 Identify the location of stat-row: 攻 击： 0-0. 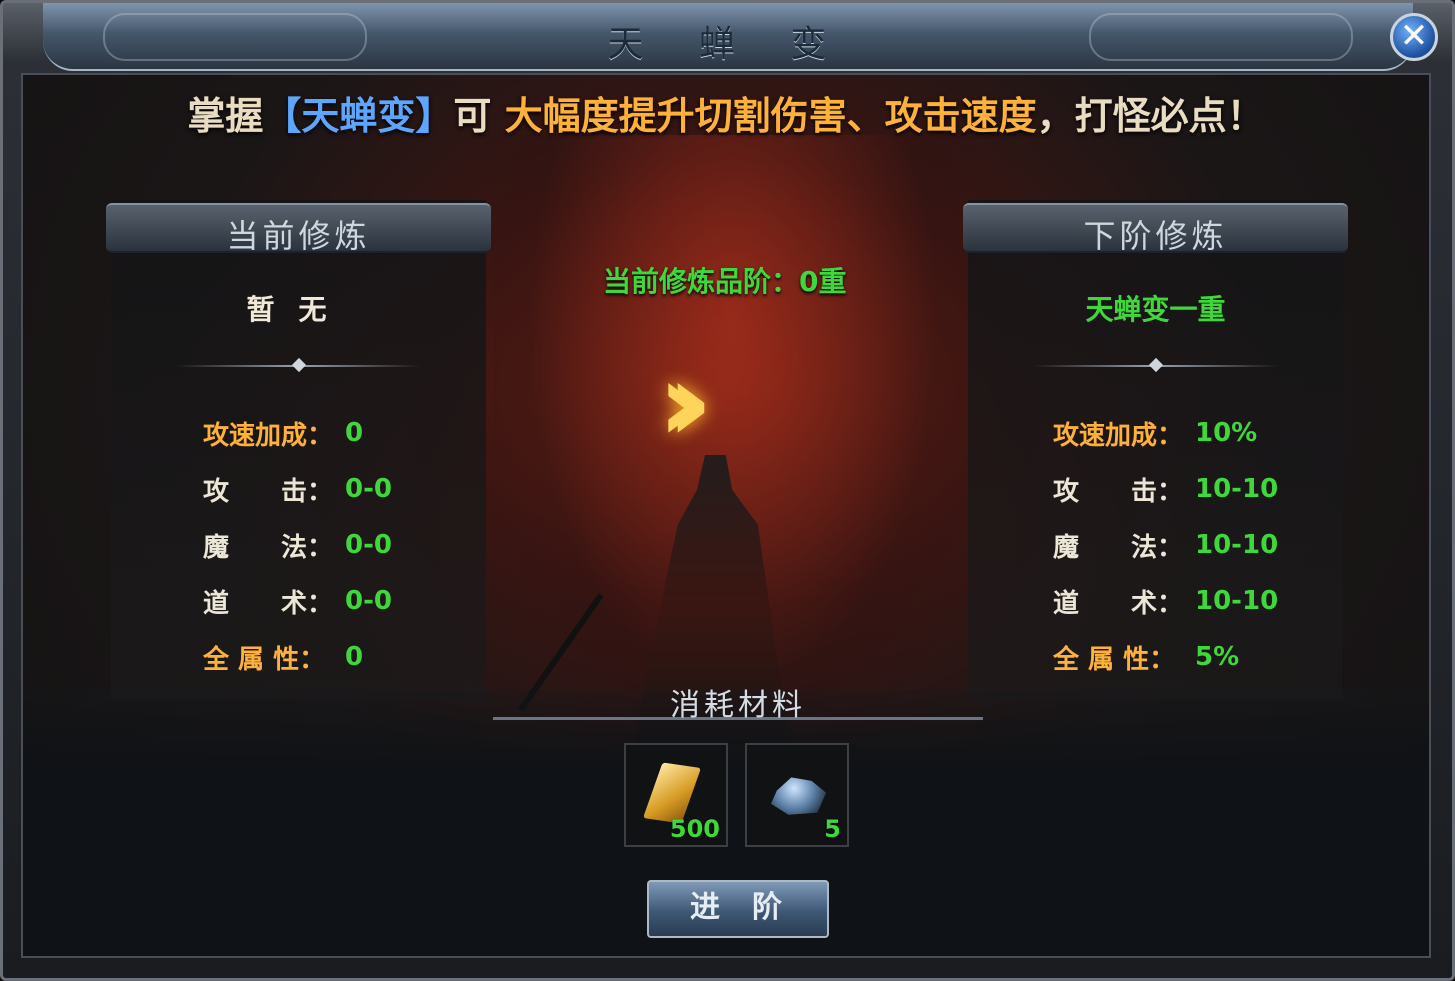
(343, 489).